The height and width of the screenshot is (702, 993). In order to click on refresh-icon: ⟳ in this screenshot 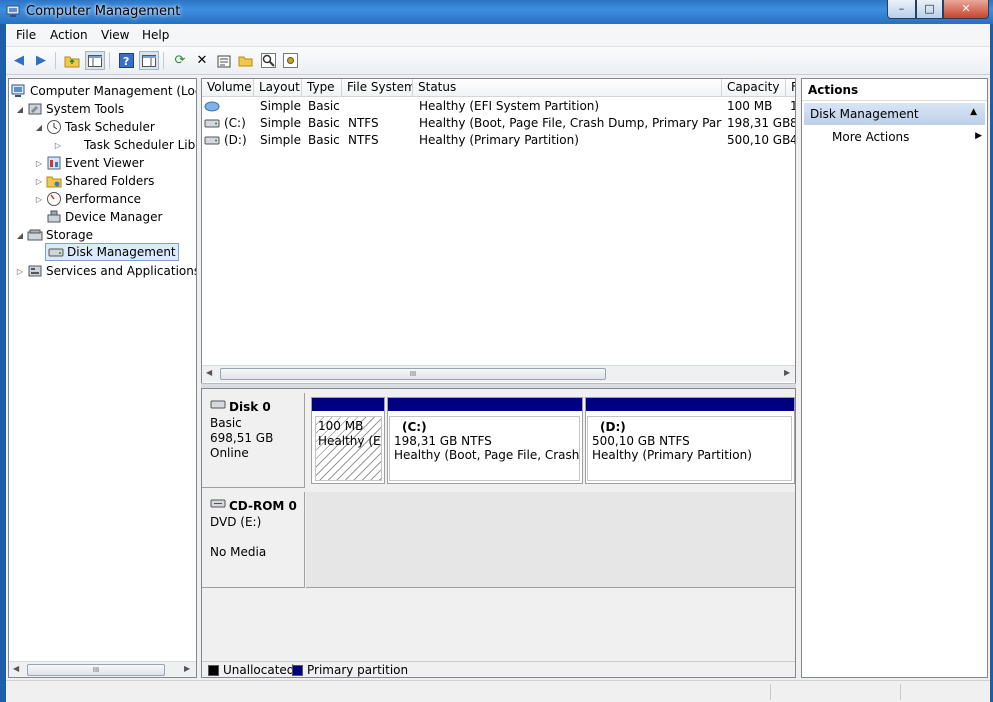, I will do `click(180, 60)`.